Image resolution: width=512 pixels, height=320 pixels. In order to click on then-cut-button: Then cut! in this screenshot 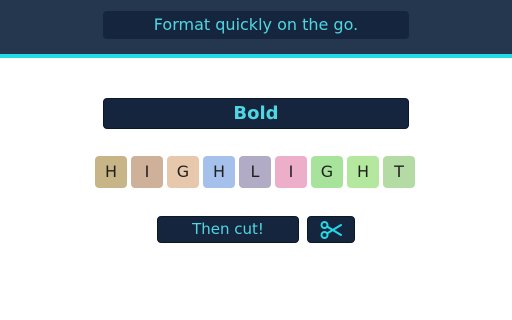, I will do `click(228, 229)`.